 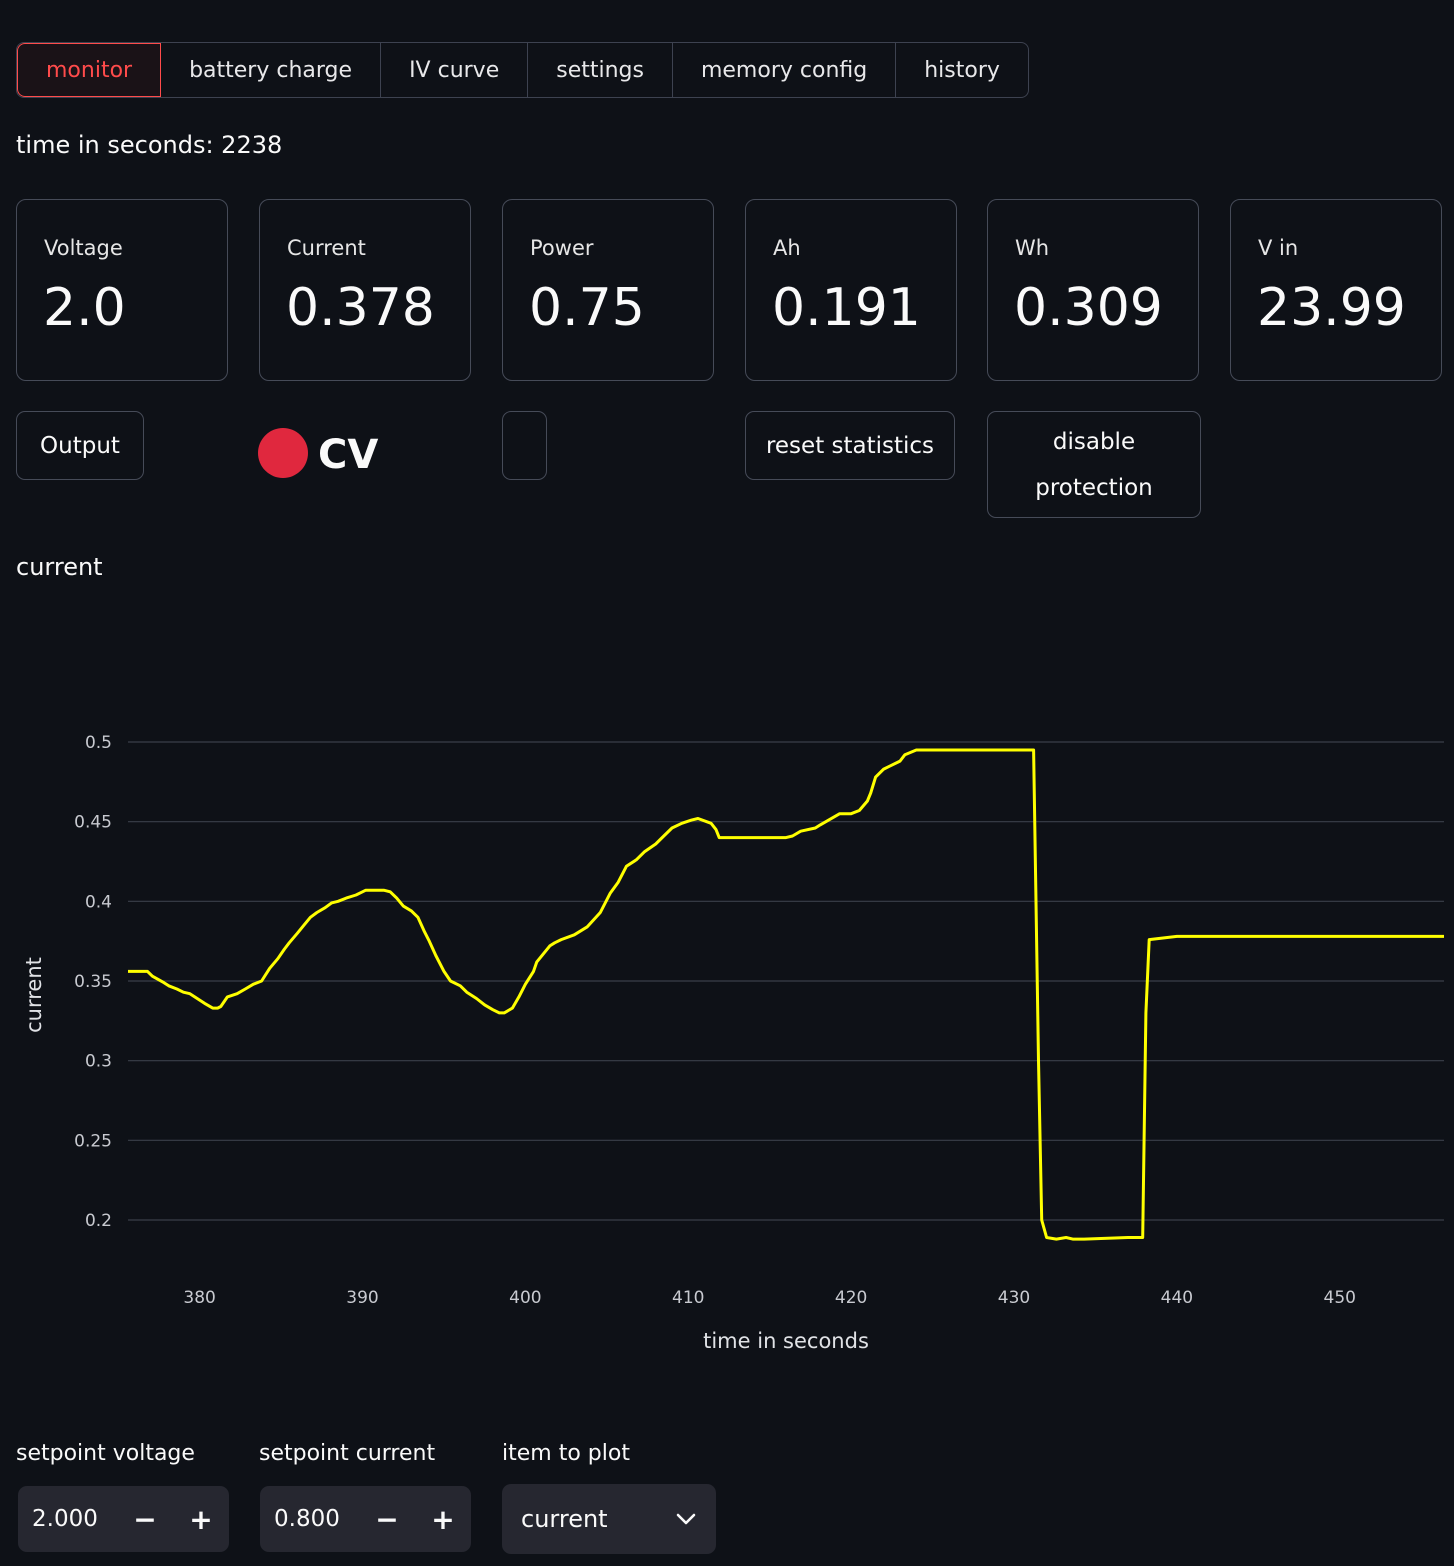 I want to click on x-axis-label: time in seconds, so click(x=786, y=1341).